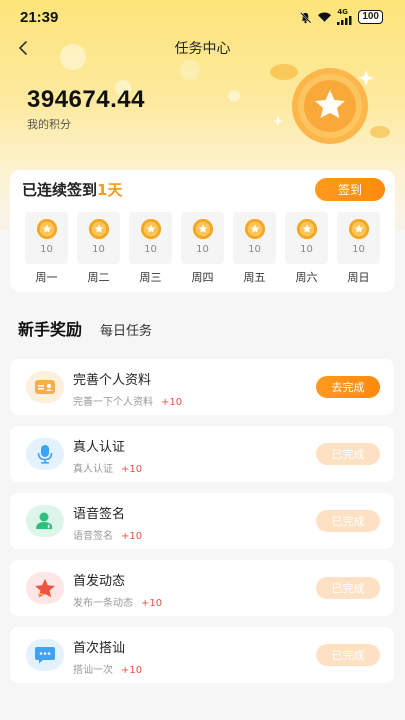 Image resolution: width=405 pixels, height=720 pixels. I want to click on mute-bell-icon, so click(306, 17).